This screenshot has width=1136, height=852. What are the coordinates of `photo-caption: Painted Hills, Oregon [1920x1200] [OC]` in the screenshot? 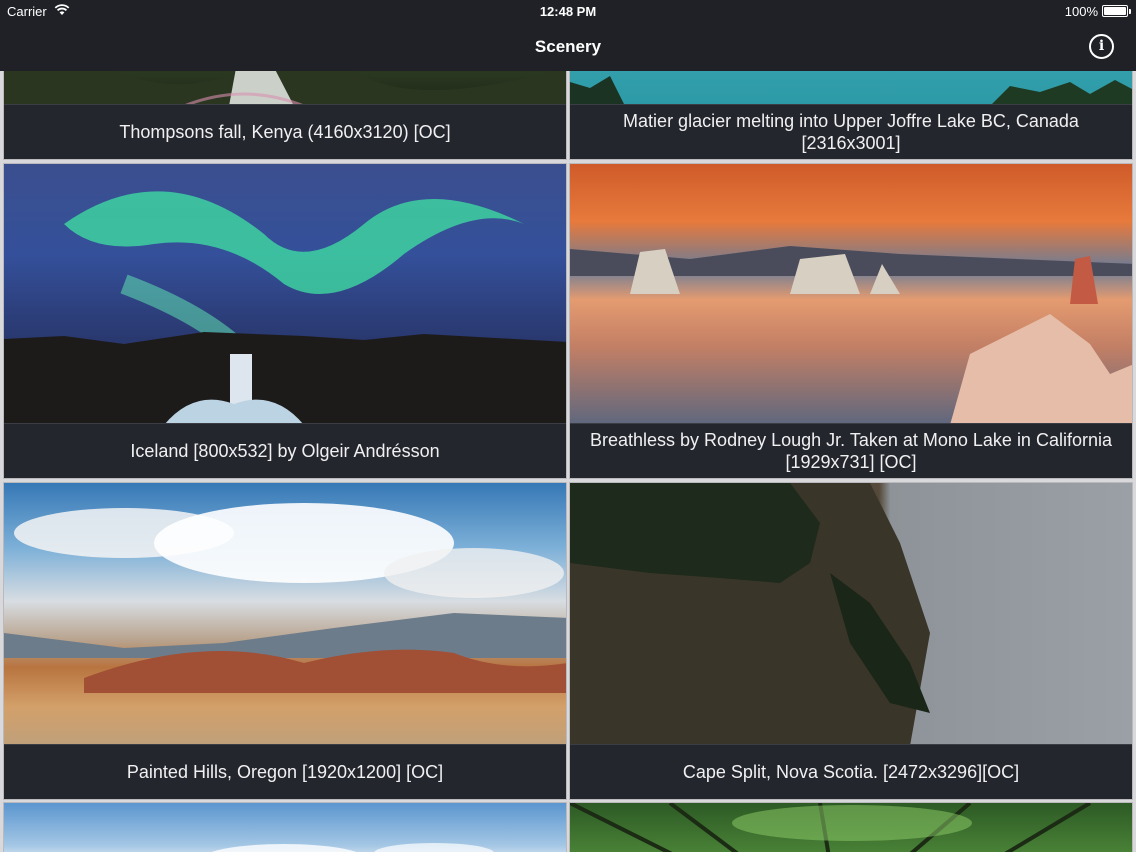 It's located at (285, 771).